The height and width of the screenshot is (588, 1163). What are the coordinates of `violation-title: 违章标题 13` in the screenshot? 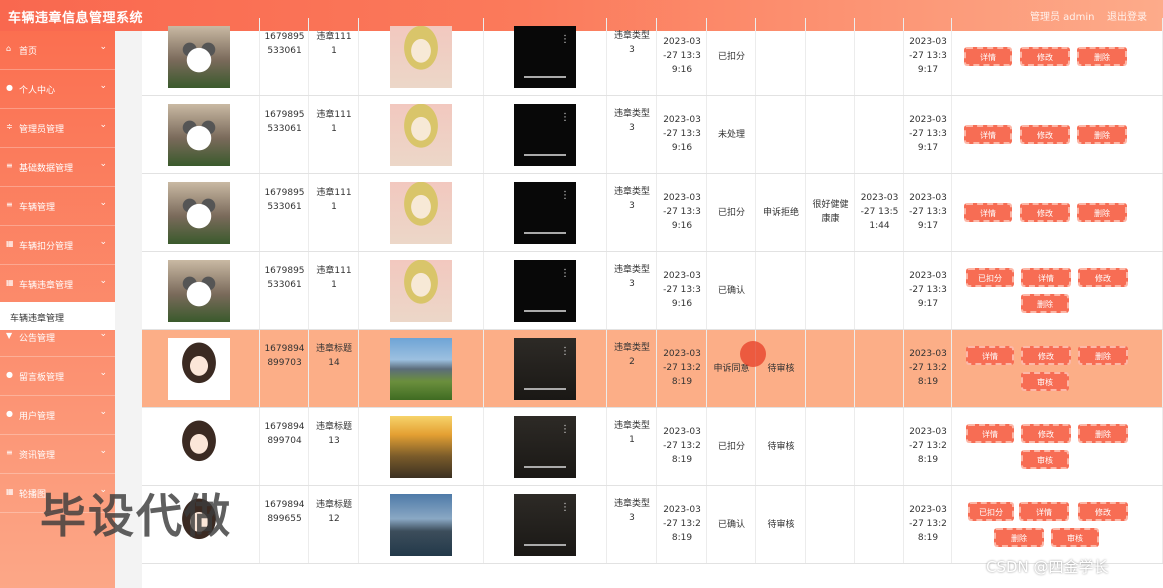 It's located at (333, 434).